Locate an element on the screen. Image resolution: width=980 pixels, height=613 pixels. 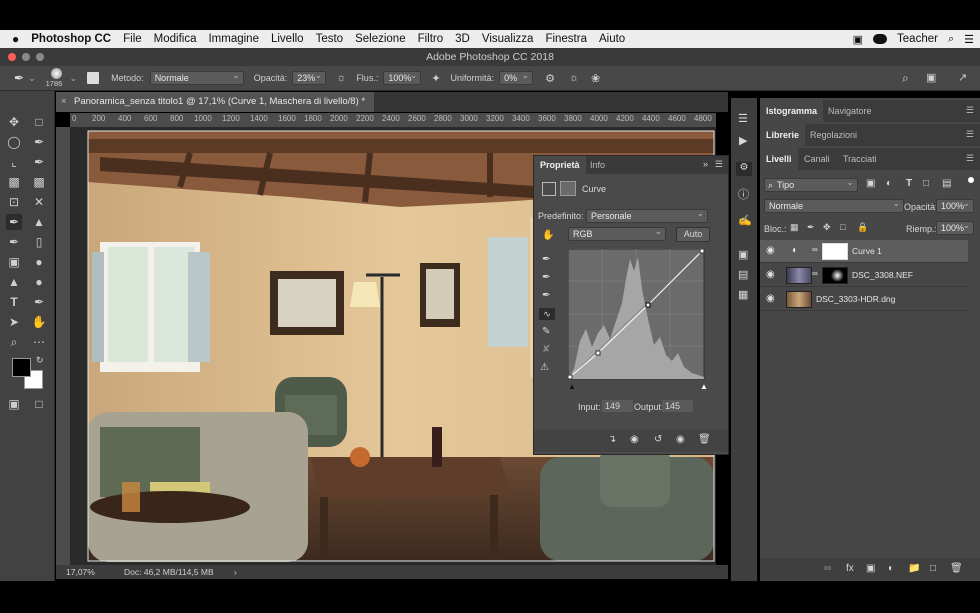
lock-artboard-icon: □ is located at coordinates (842, 227).